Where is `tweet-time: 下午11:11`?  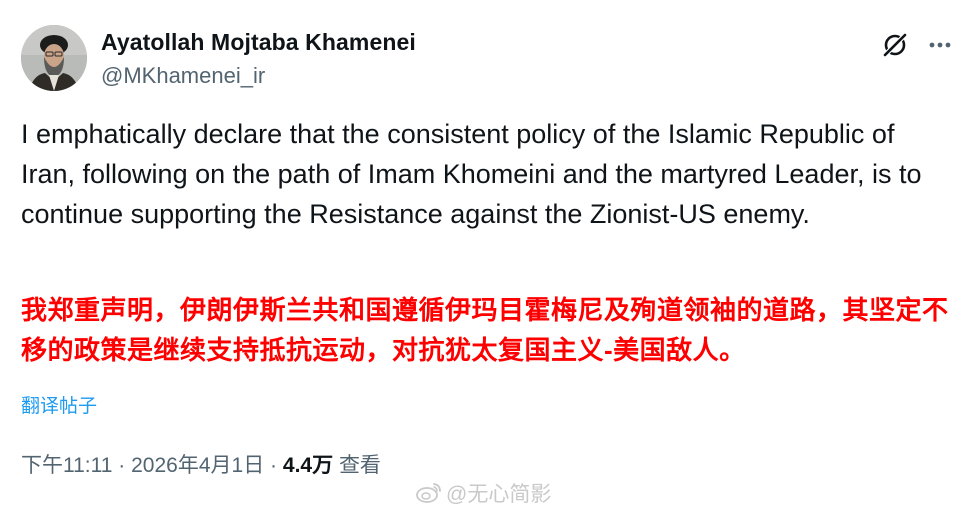 tweet-time: 下午11:11 is located at coordinates (66, 465).